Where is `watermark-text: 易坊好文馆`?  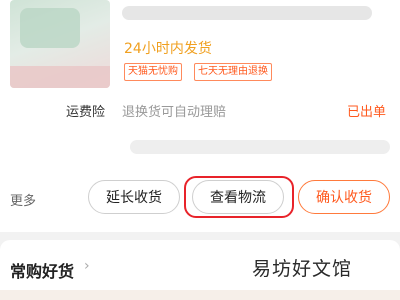 watermark-text: 易坊好文馆 is located at coordinates (302, 269).